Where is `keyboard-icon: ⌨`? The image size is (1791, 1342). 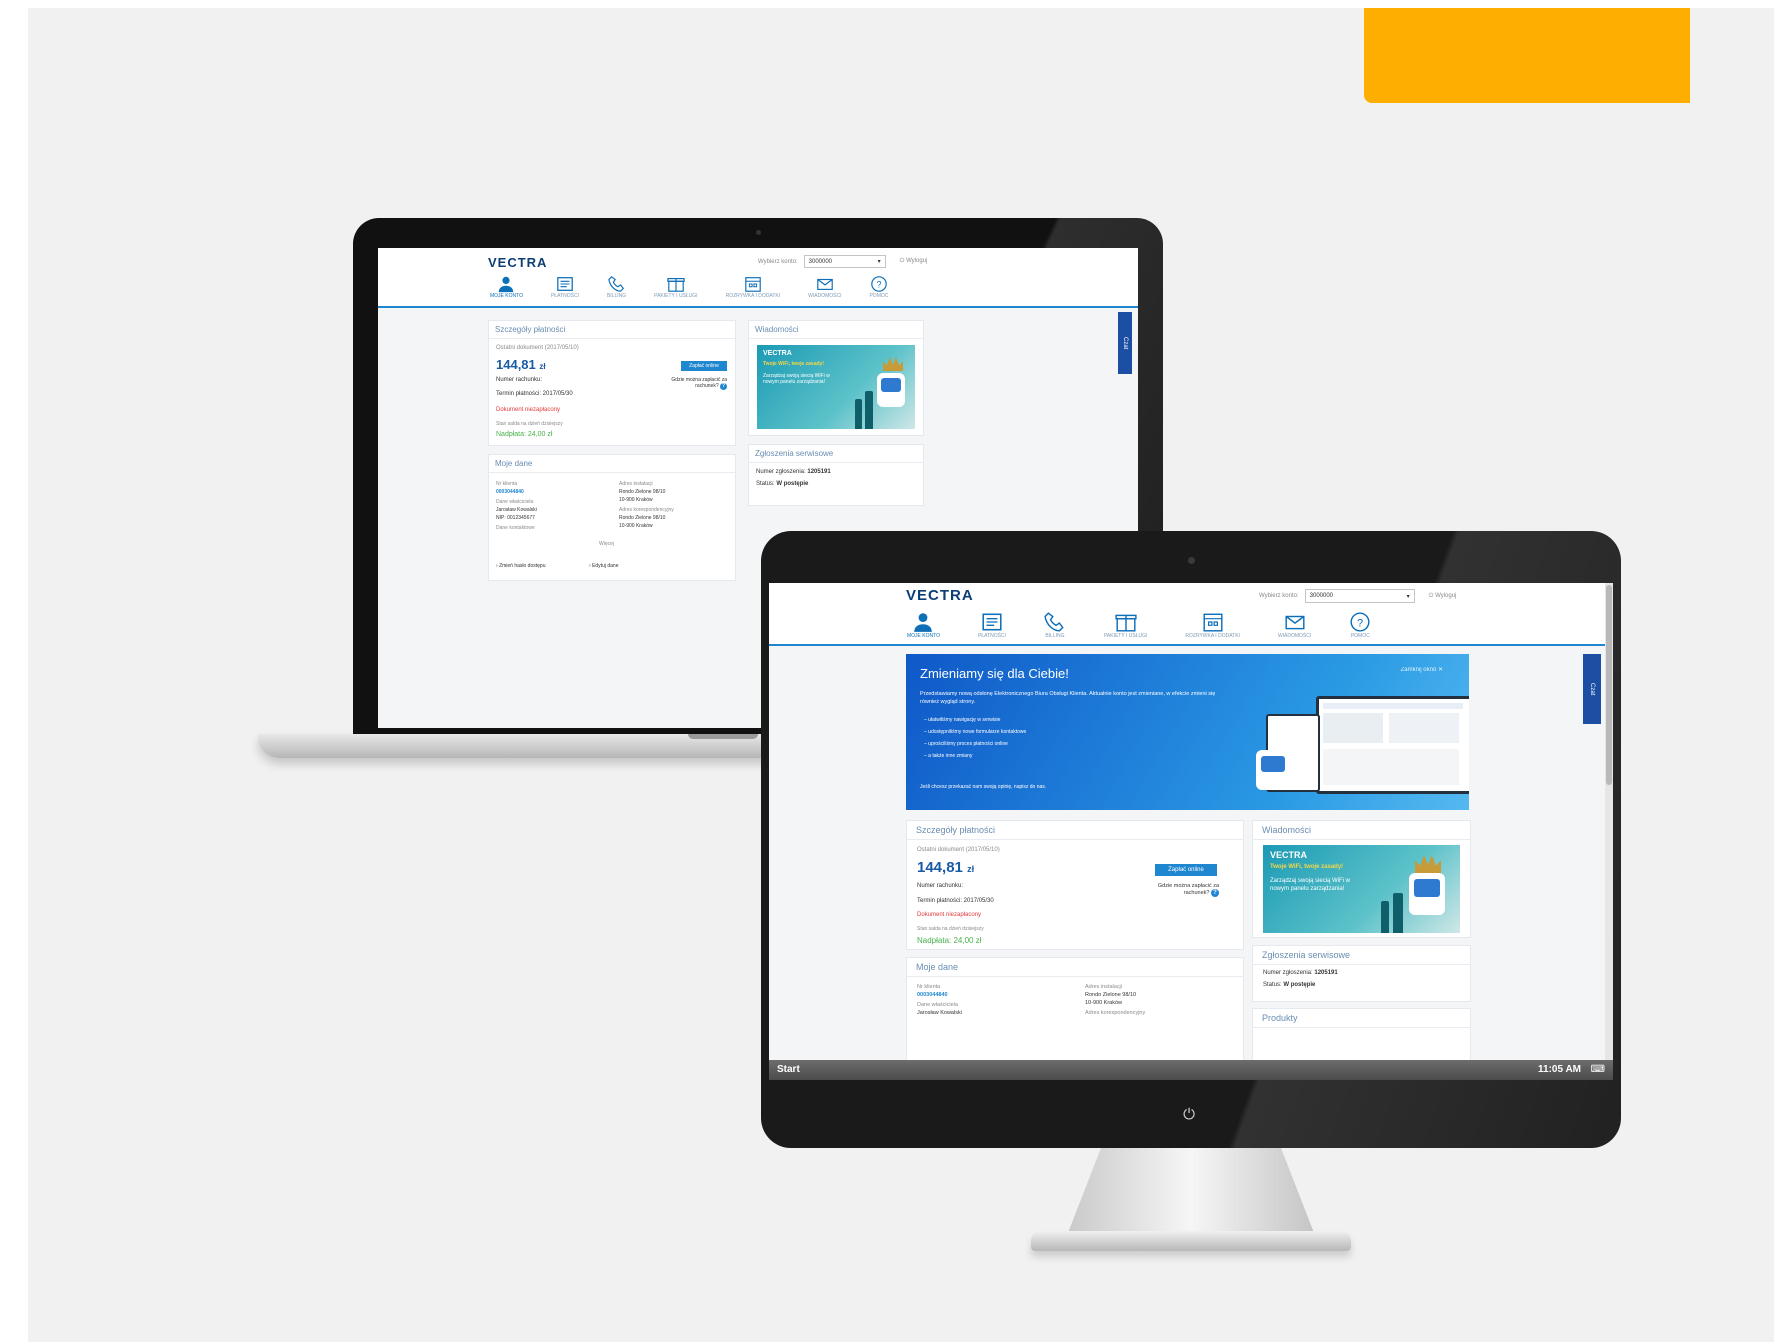 keyboard-icon: ⌨ is located at coordinates (1597, 1069).